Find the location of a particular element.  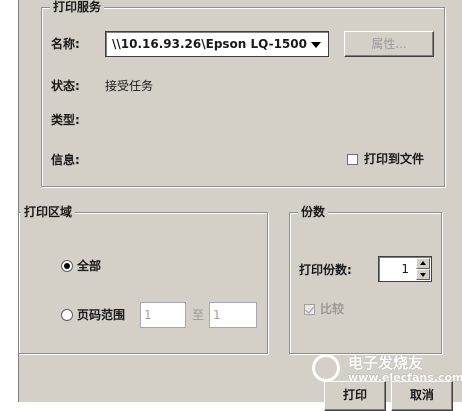

copies-count-value: 1 is located at coordinates (405, 269).